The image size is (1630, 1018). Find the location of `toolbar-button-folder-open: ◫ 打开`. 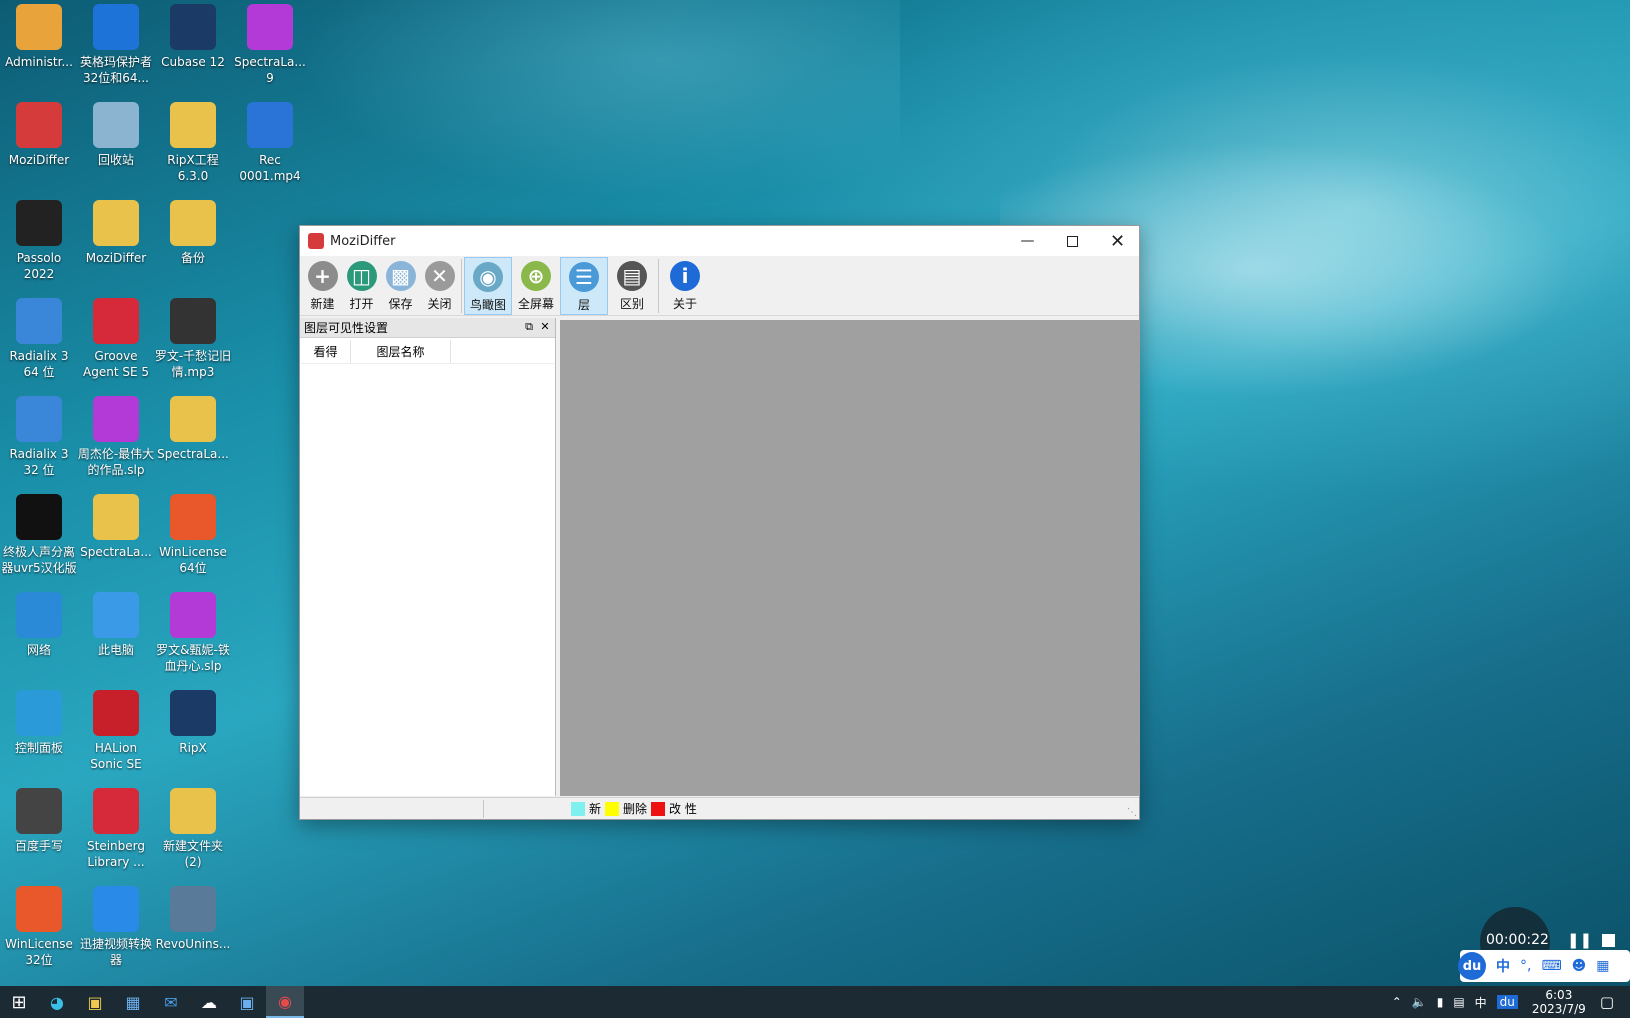

toolbar-button-folder-open: ◫ 打开 is located at coordinates (361, 286).